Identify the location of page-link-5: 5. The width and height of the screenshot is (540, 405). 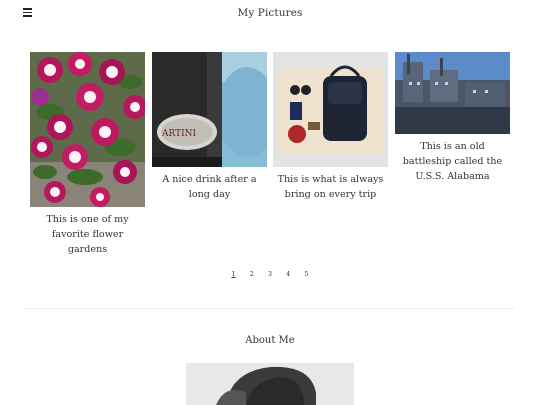
(306, 274).